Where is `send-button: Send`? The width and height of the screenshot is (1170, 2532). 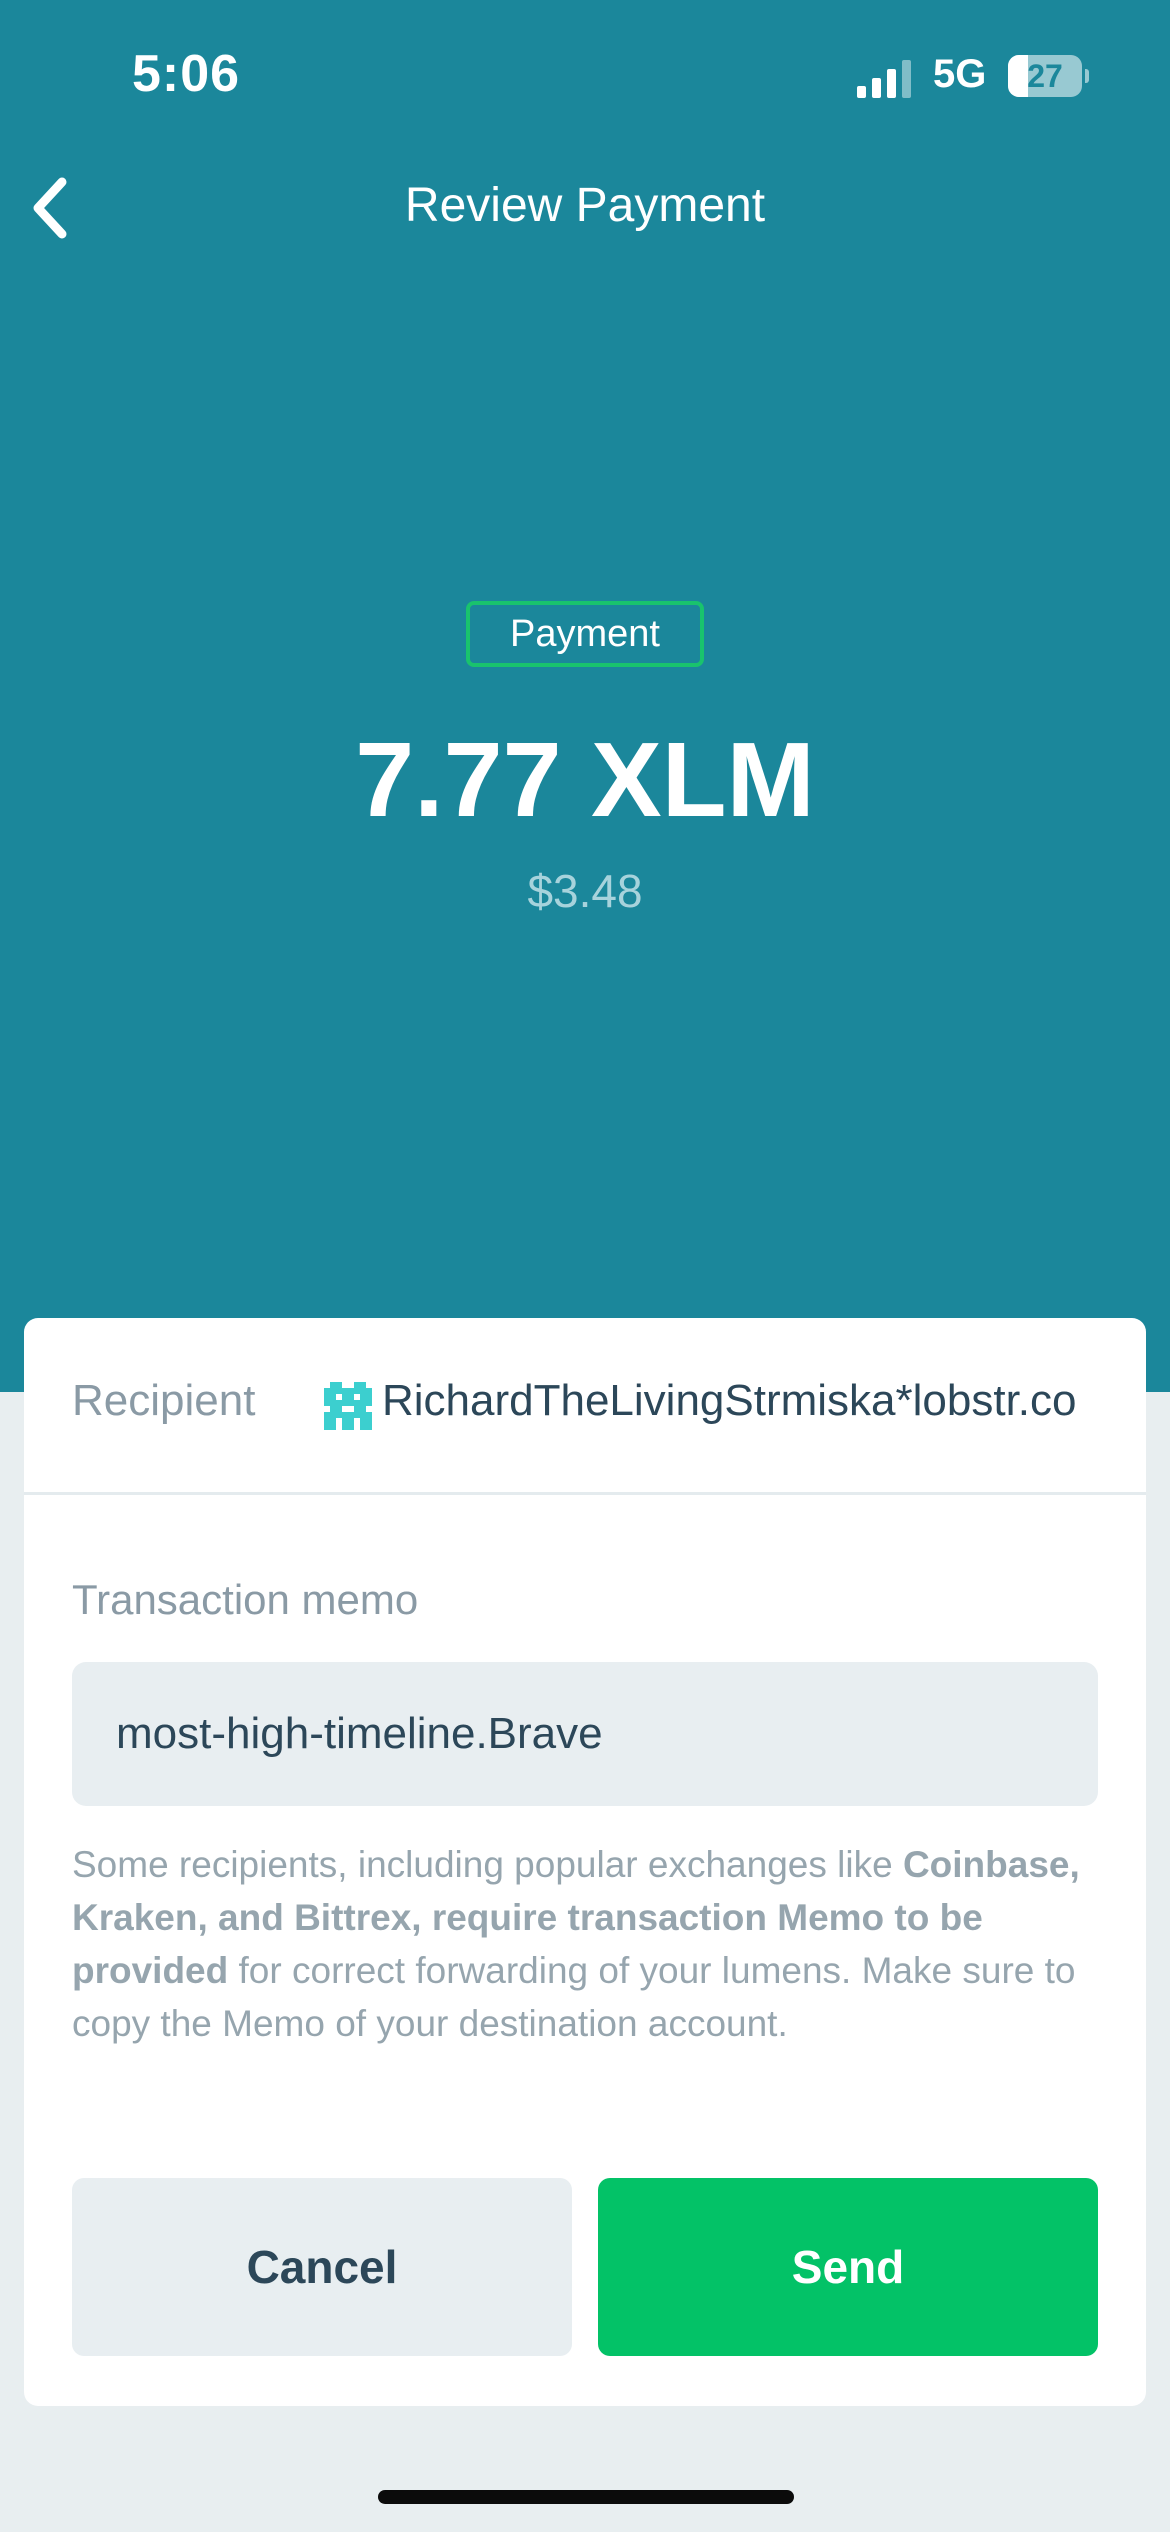
send-button: Send is located at coordinates (848, 2267).